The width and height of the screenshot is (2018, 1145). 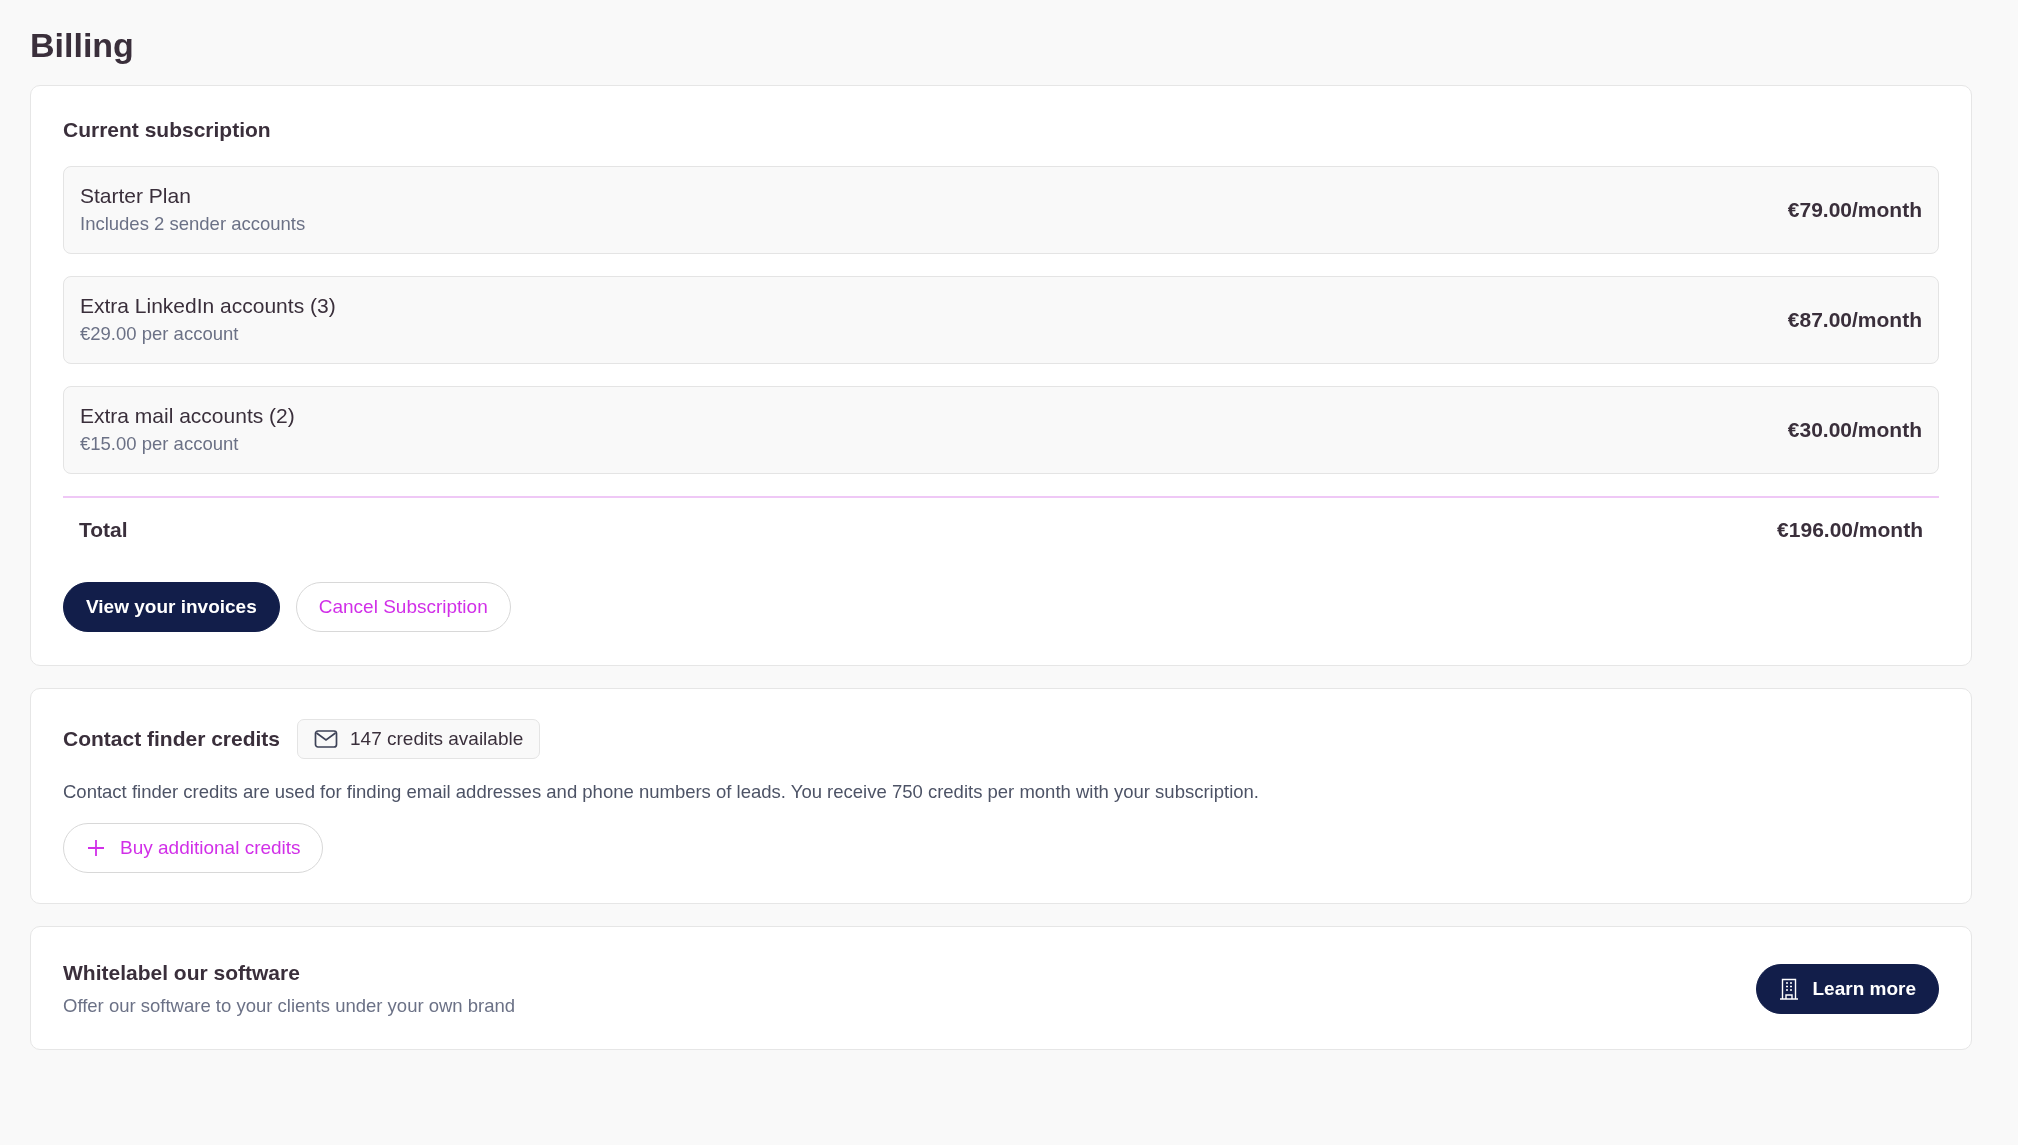 I want to click on item-price: €79.00/month, so click(x=1854, y=209).